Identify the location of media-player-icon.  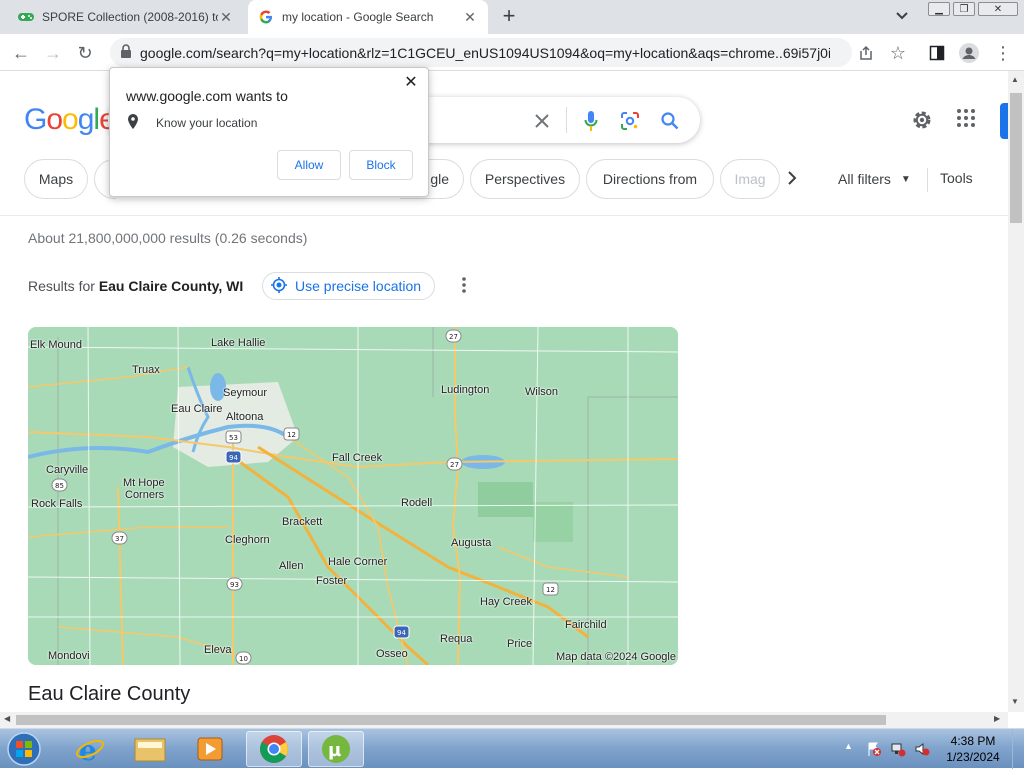
(210, 749).